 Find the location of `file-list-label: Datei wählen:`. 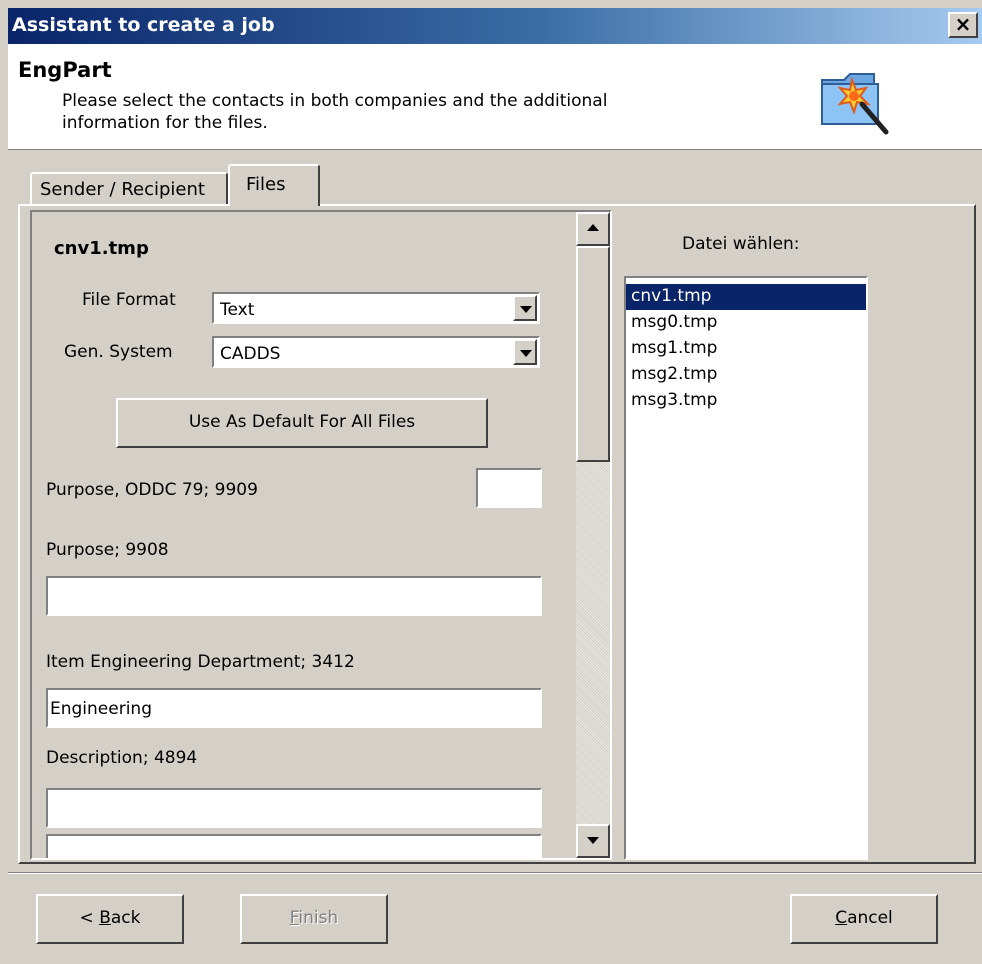

file-list-label: Datei wählen: is located at coordinates (741, 244).